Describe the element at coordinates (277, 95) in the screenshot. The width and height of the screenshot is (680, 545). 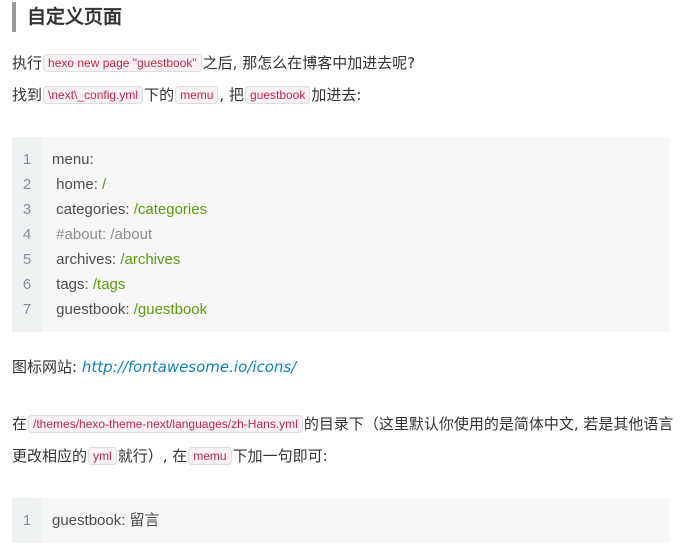
I see `inline-code-guestbook: guestbook` at that location.